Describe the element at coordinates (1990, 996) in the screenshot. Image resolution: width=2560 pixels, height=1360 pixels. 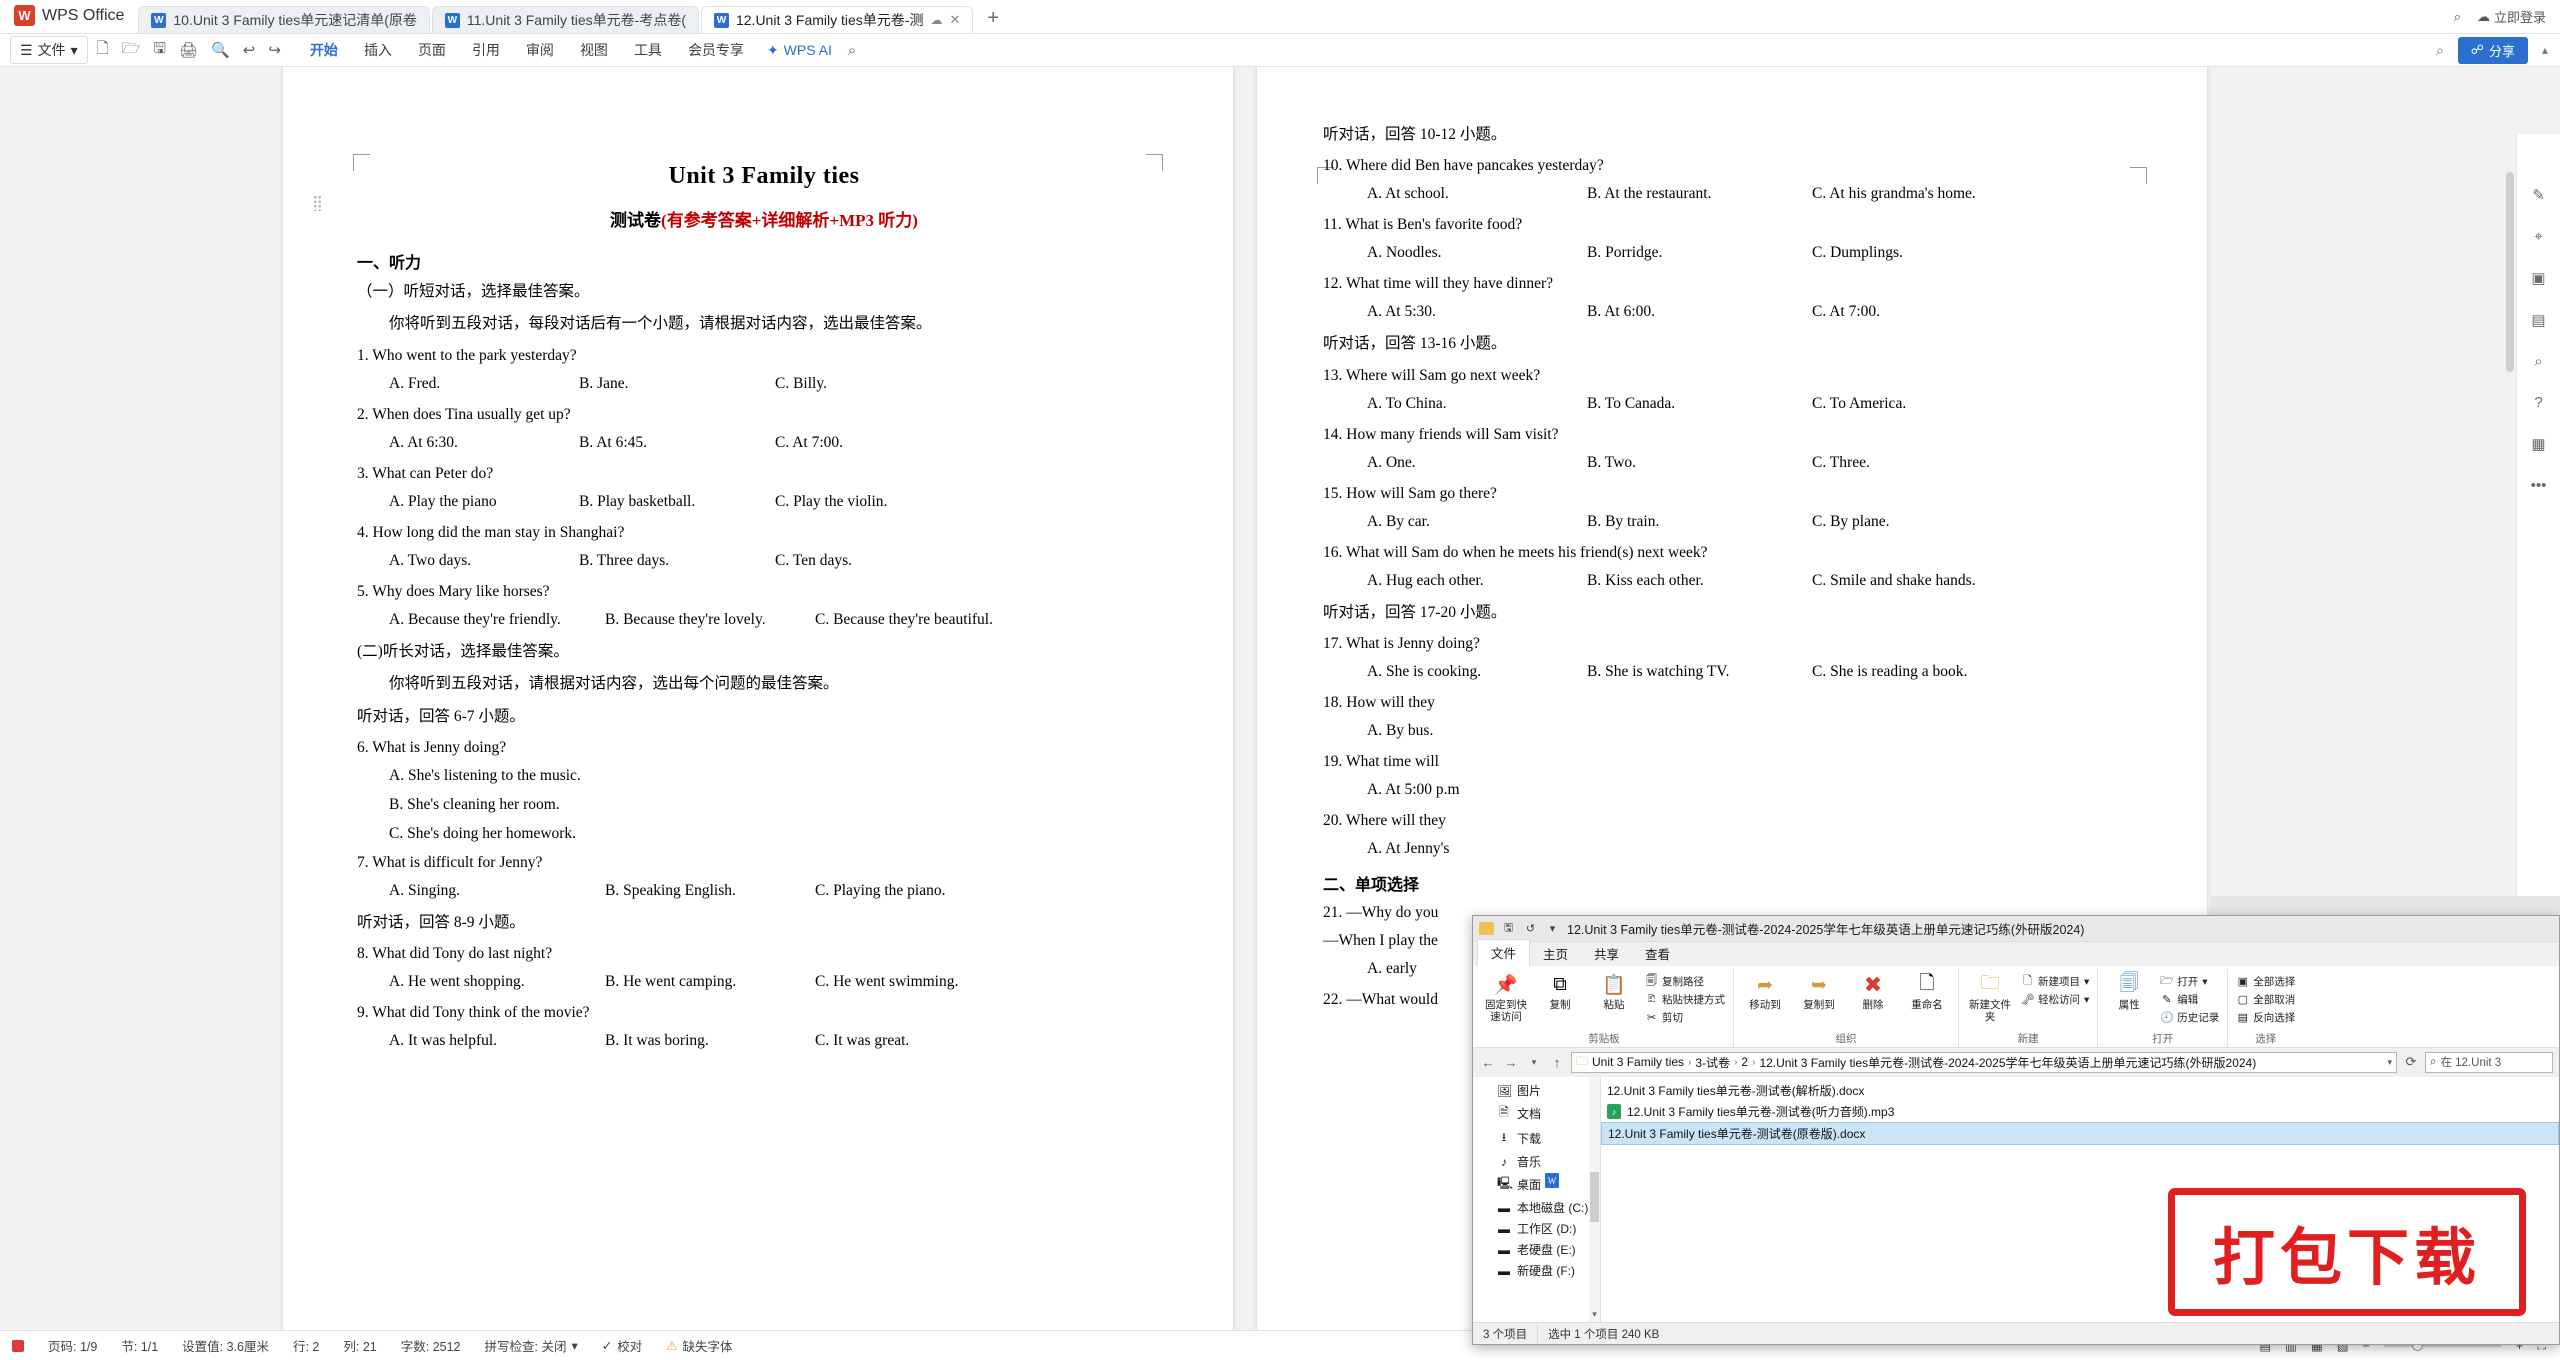
I see `new-folder-button: 🗀 新建文件夹` at that location.